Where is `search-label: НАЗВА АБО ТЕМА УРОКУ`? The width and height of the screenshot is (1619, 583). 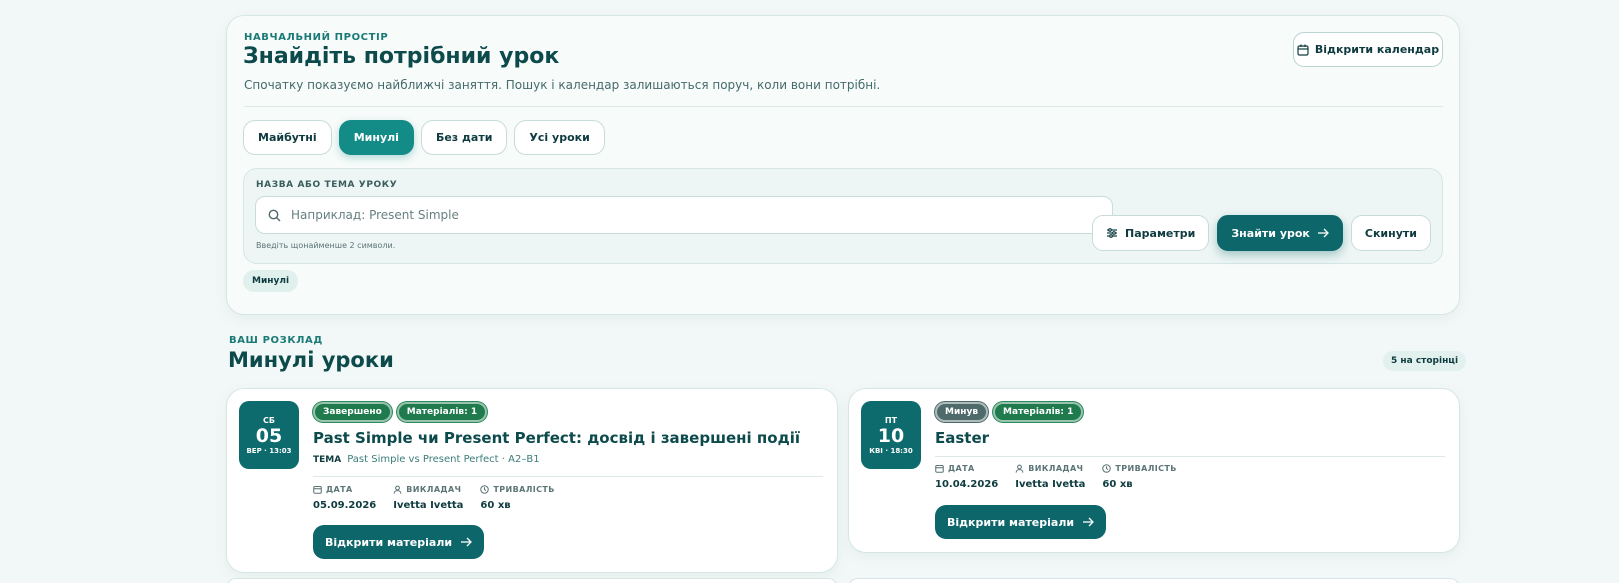 search-label: НАЗВА АБО ТЕМА УРОКУ is located at coordinates (327, 185).